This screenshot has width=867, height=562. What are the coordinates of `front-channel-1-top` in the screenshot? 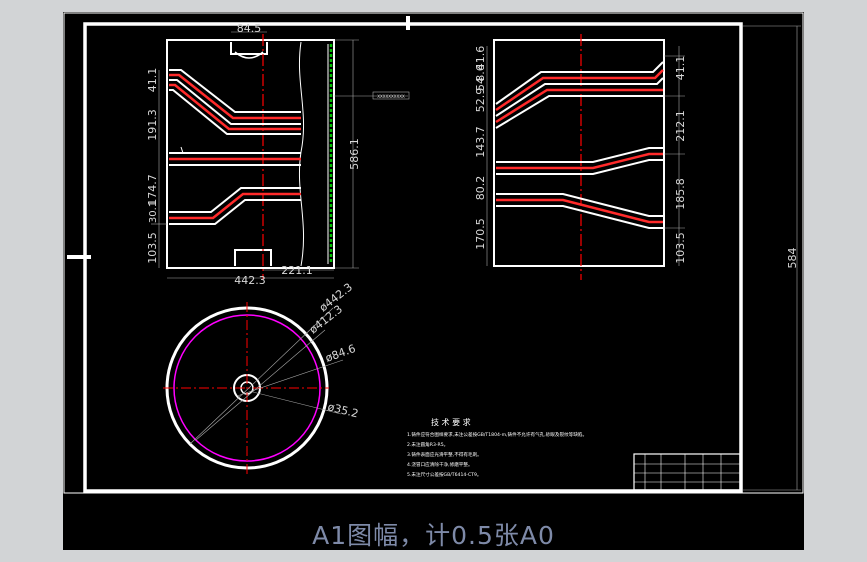 It's located at (235, 91).